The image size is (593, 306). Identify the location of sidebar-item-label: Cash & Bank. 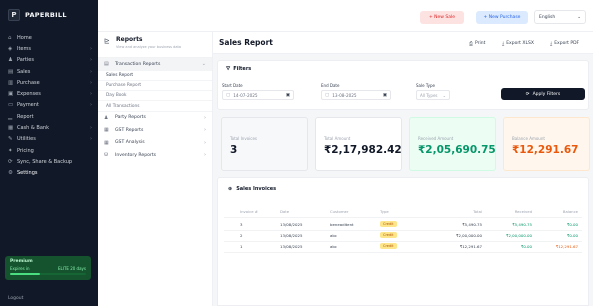
(33, 128).